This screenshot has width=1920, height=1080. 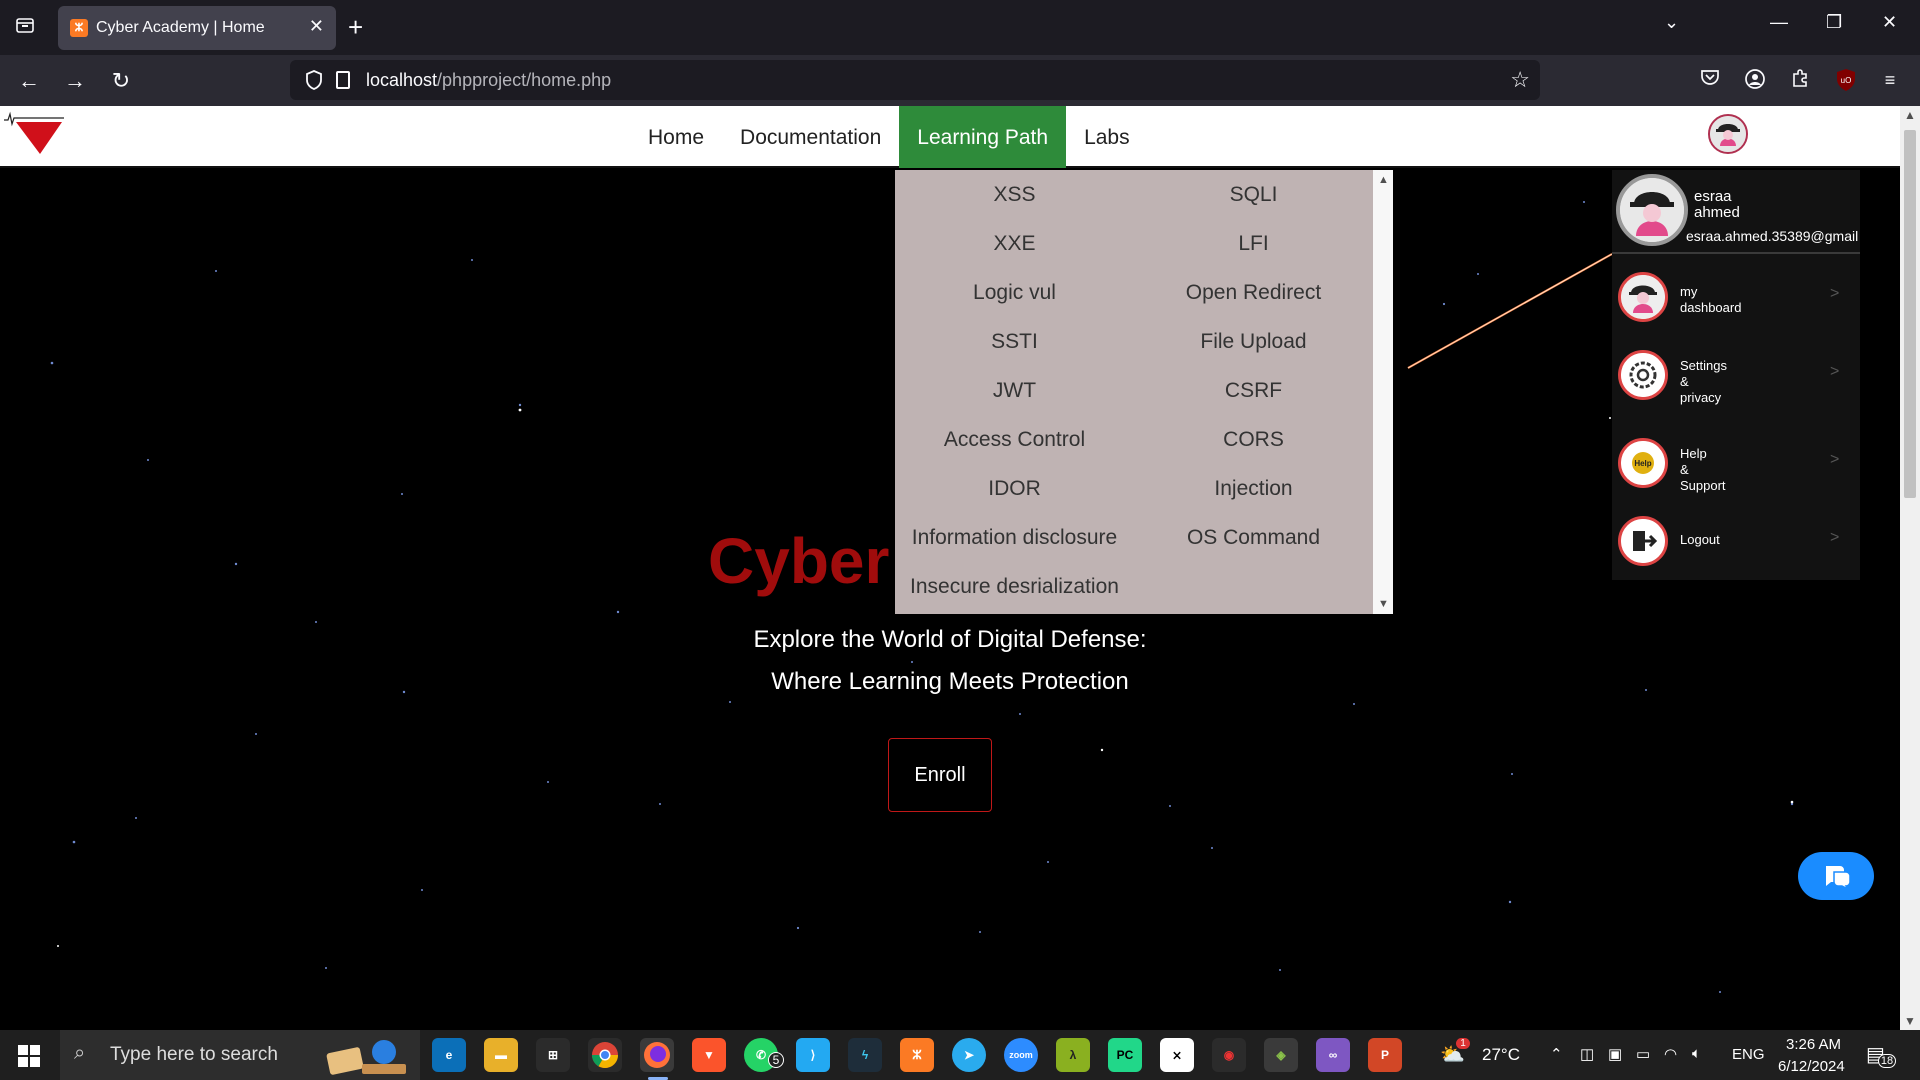 What do you see at coordinates (449, 1055) in the screenshot?
I see `edge-icon: e` at bounding box center [449, 1055].